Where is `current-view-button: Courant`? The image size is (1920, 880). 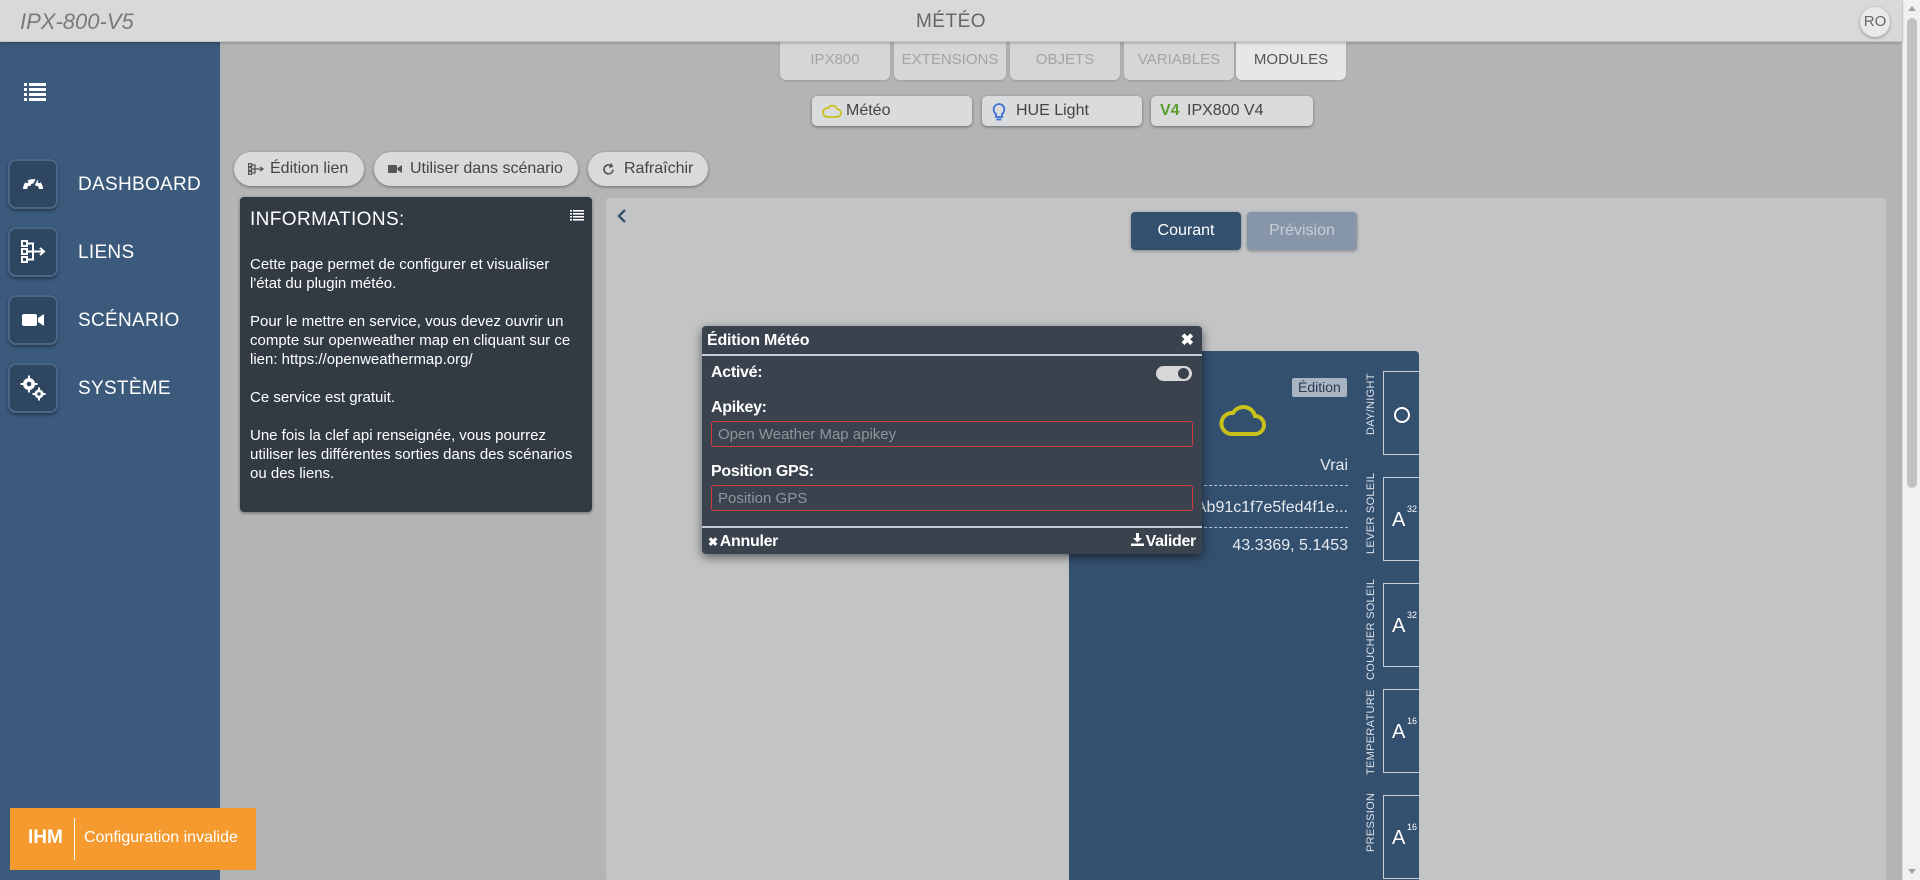 current-view-button: Courant is located at coordinates (1186, 231).